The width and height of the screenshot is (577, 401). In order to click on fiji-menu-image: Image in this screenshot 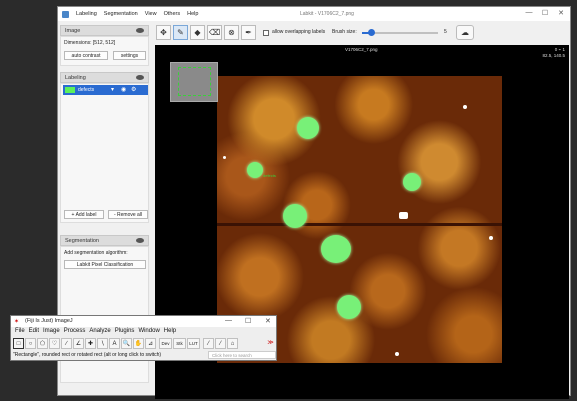, I will do `click(51, 332)`.